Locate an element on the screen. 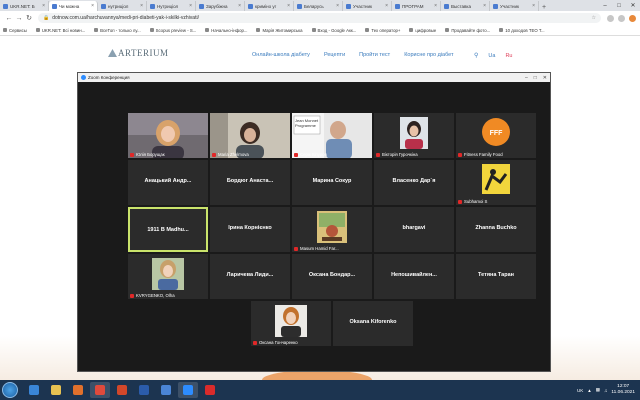 The height and width of the screenshot is (400, 640). lang-ua-link: Ua is located at coordinates (491, 56).